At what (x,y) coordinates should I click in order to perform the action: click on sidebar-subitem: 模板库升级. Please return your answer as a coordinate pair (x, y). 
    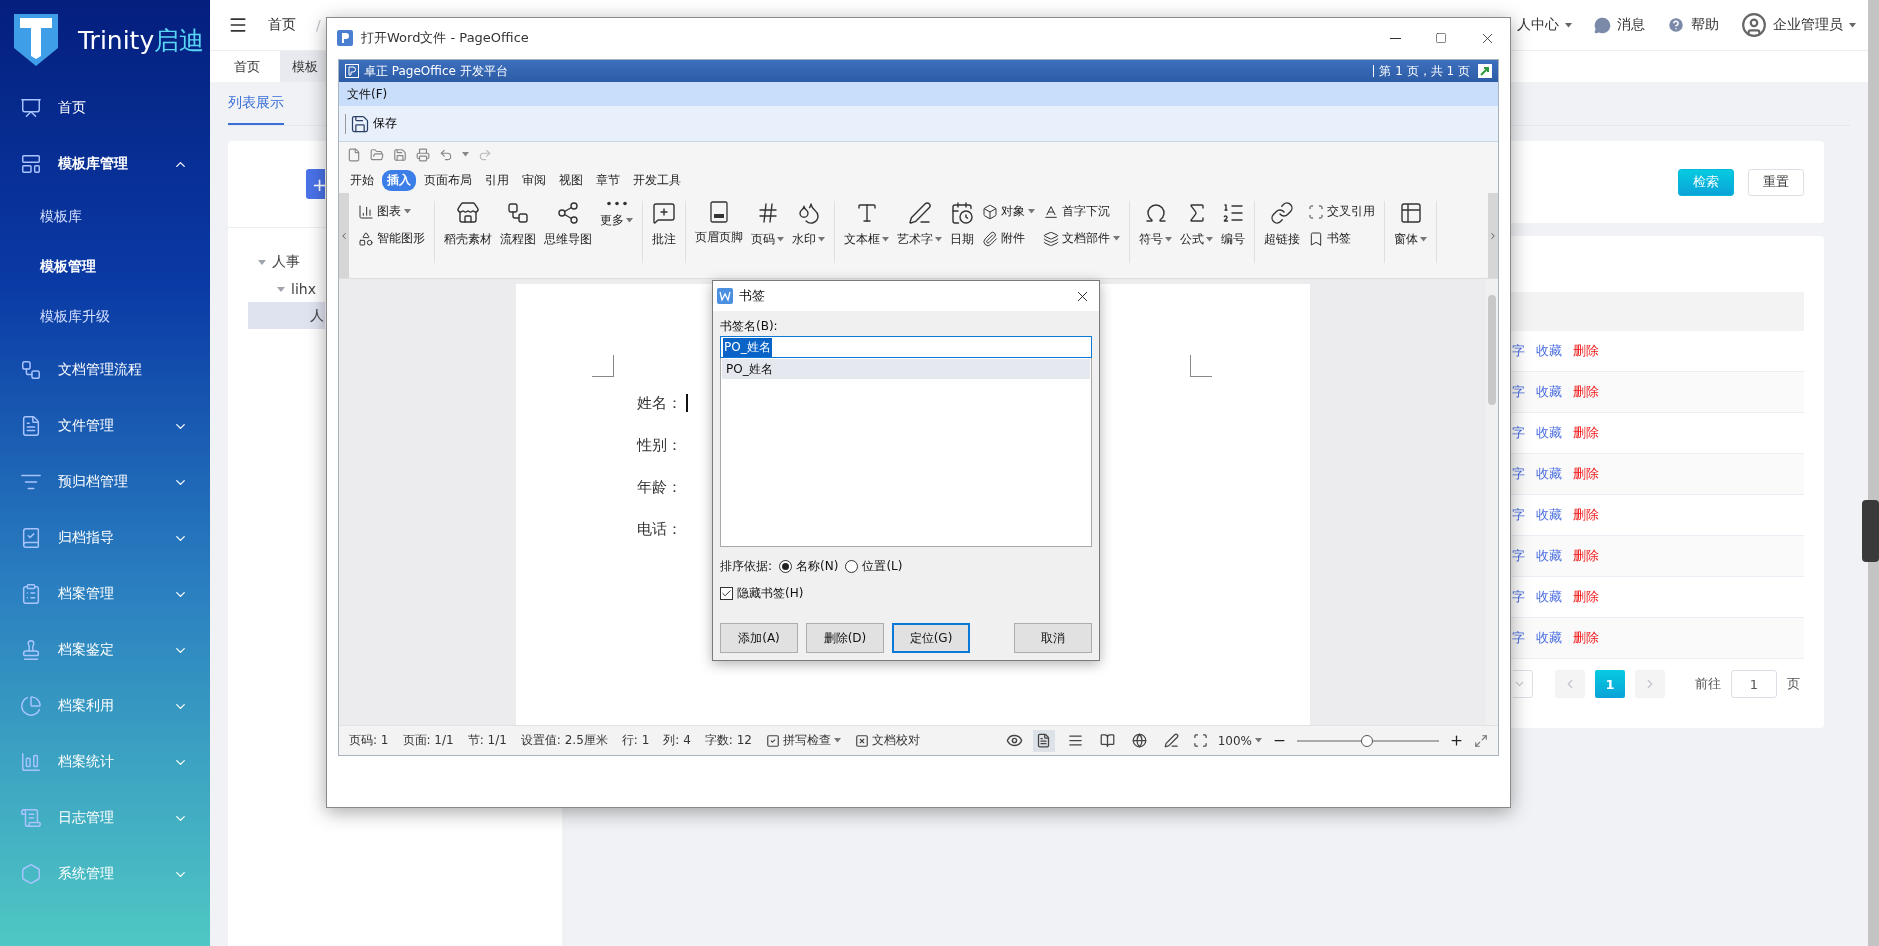
    Looking at the image, I should click on (105, 317).